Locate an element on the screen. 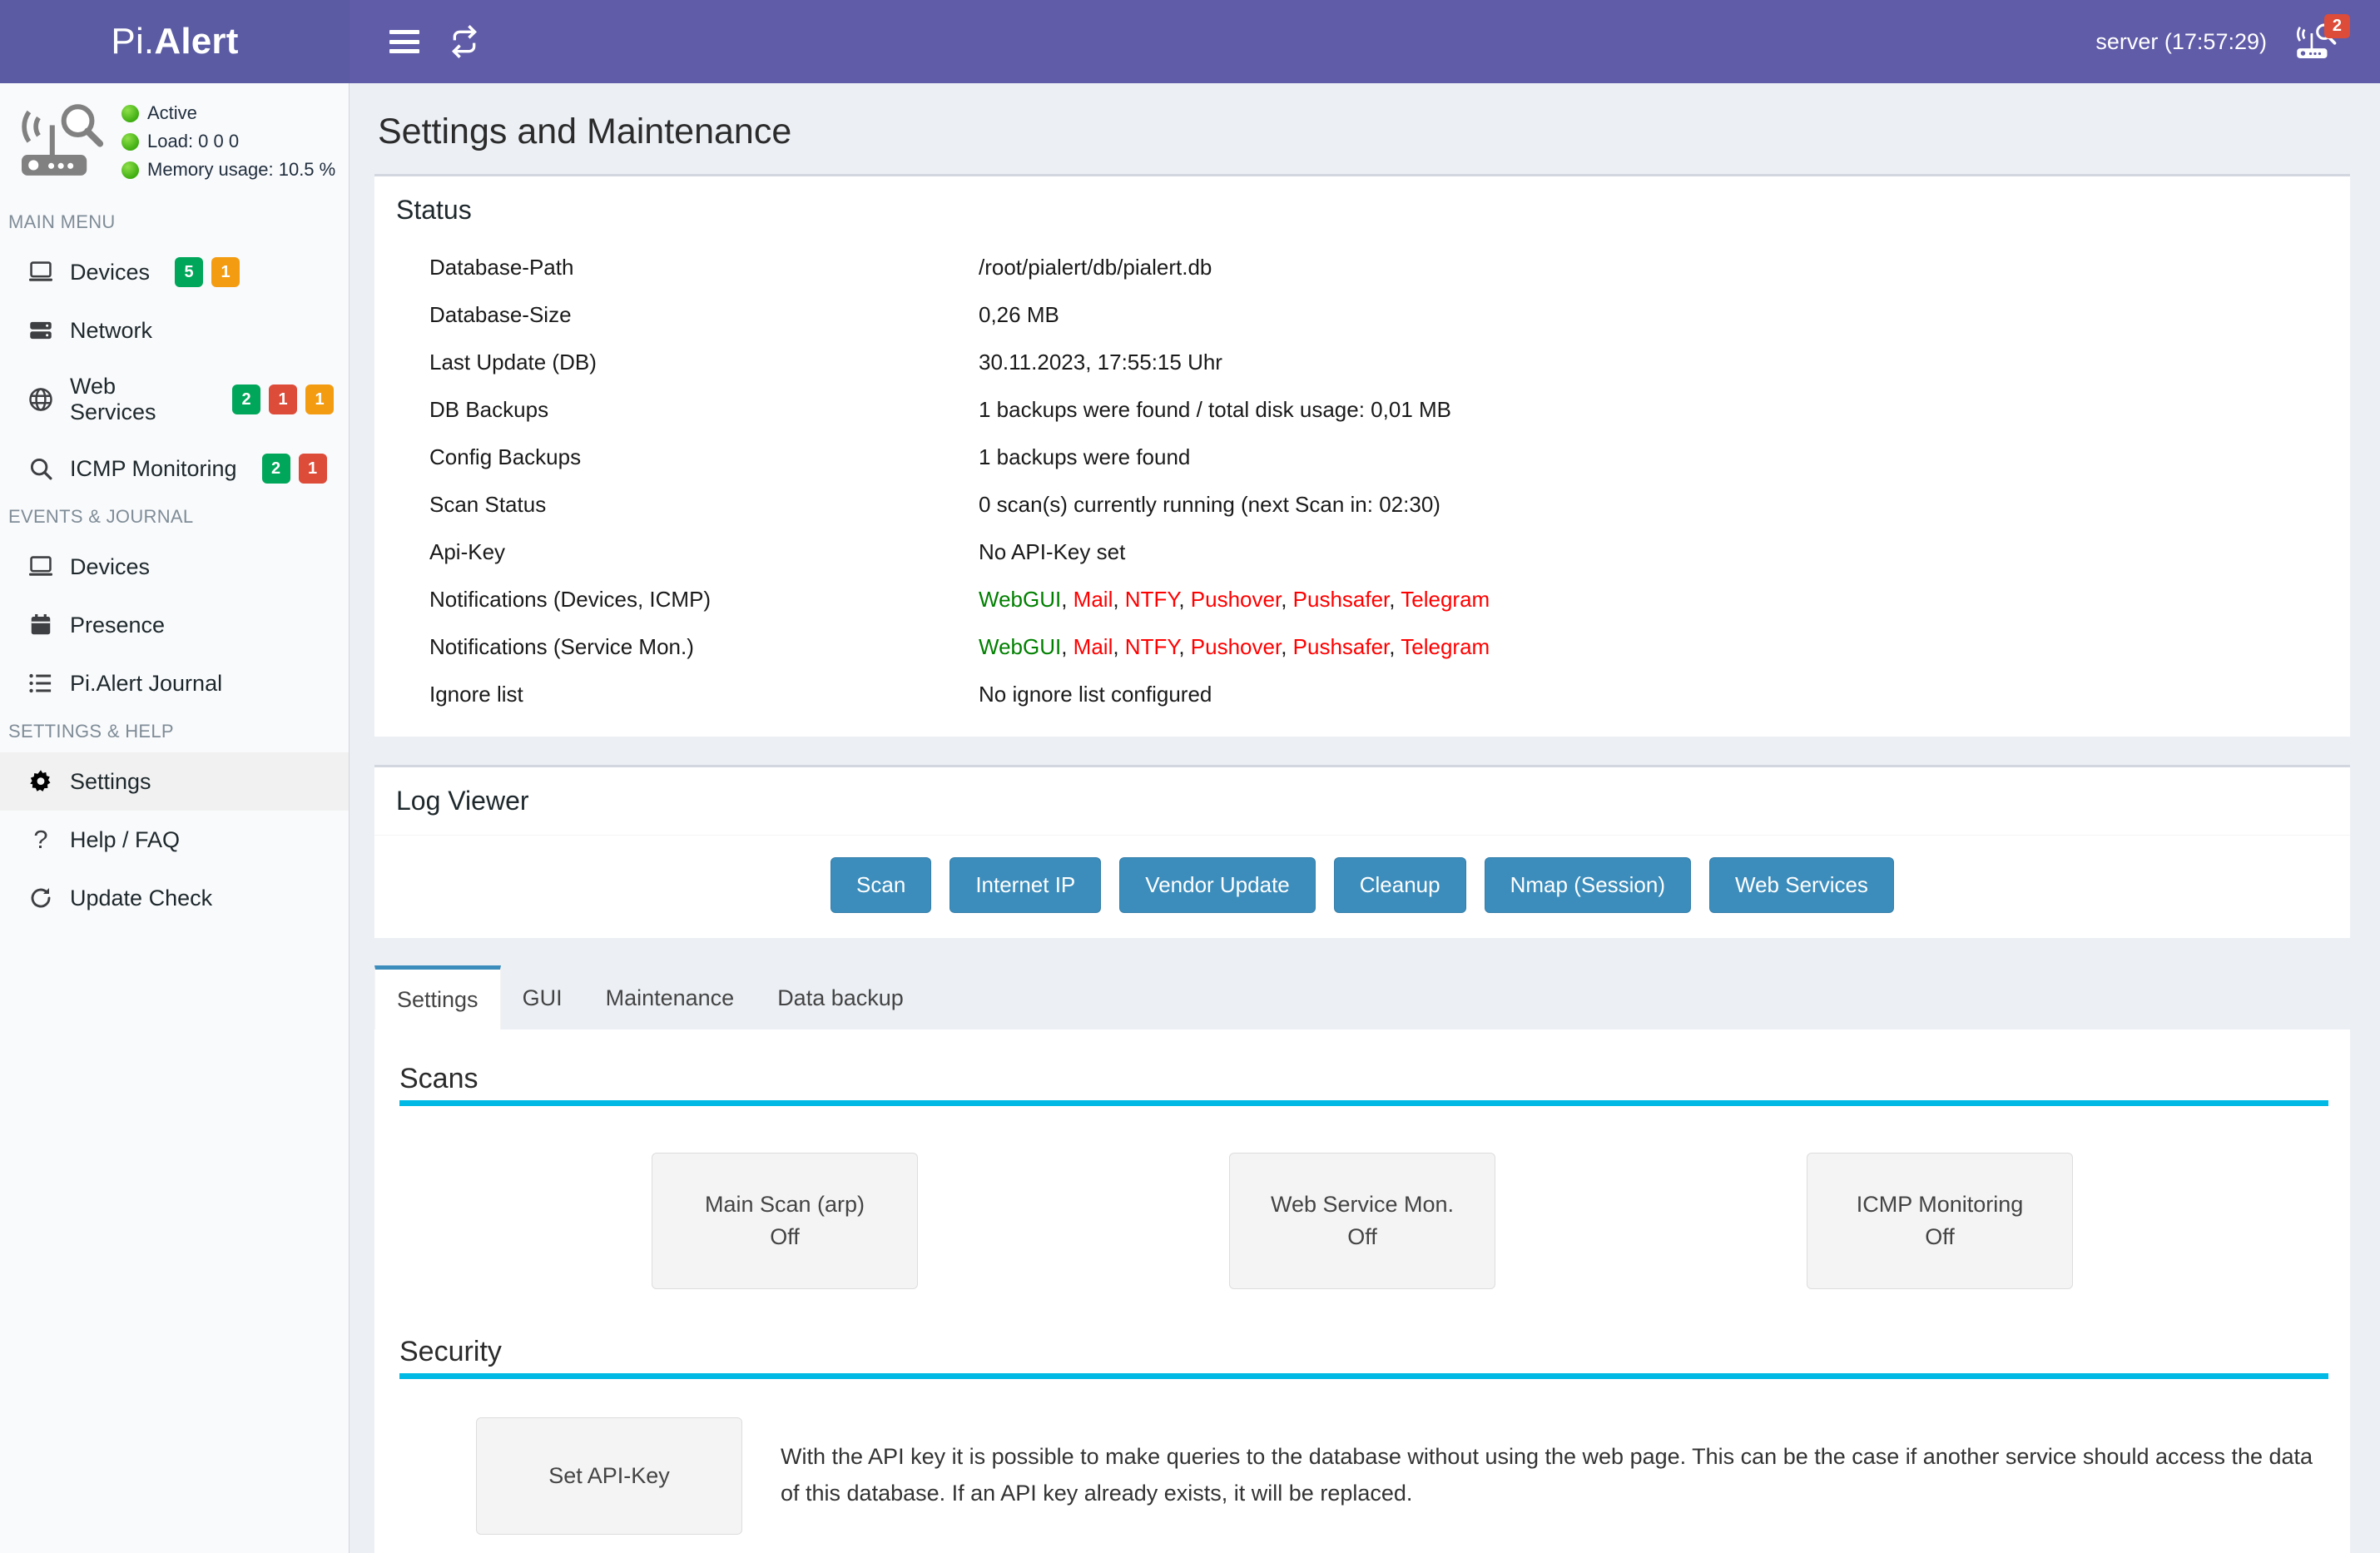 This screenshot has width=2380, height=1553. sidebar-item-web-services: Web Services 2 1 1 is located at coordinates (174, 399).